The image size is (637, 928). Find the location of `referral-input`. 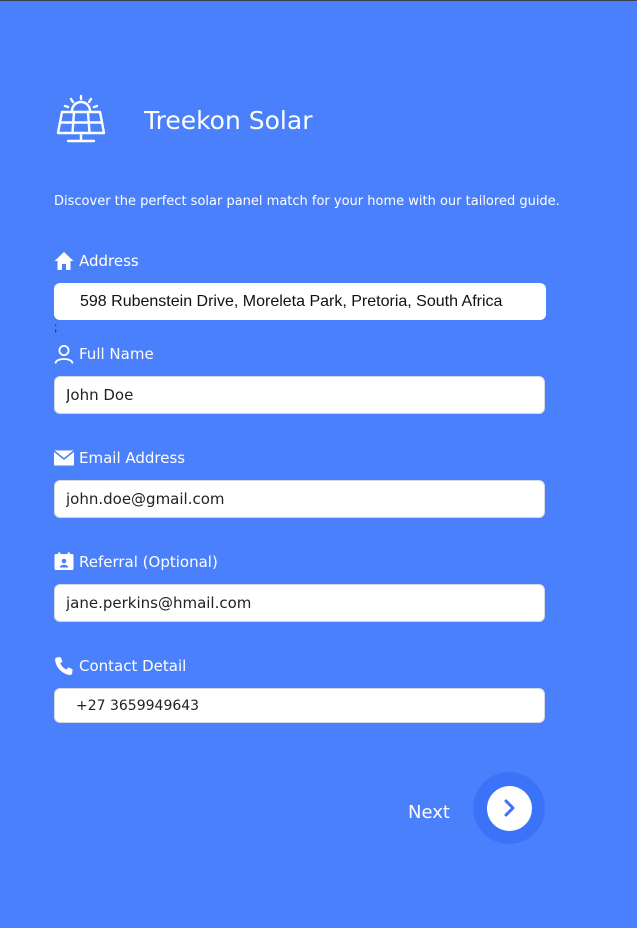

referral-input is located at coordinates (299, 603).